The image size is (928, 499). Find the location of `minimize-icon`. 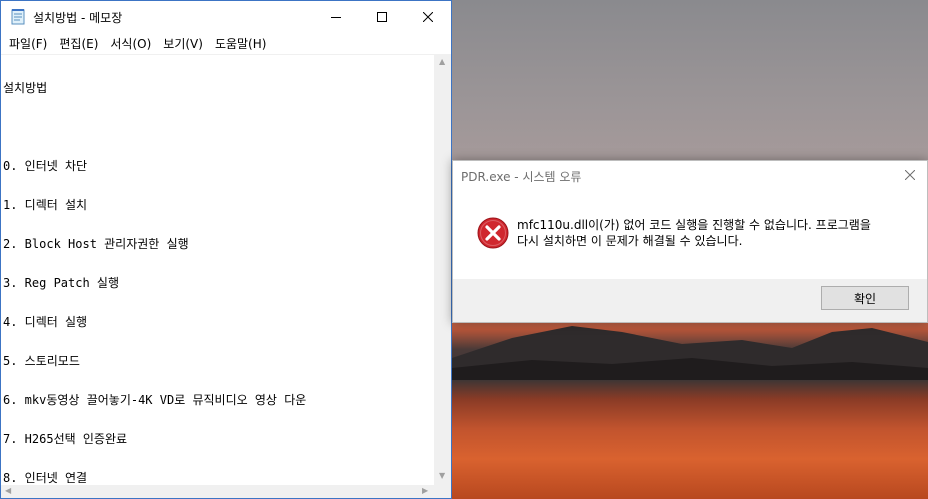

minimize-icon is located at coordinates (336, 17).